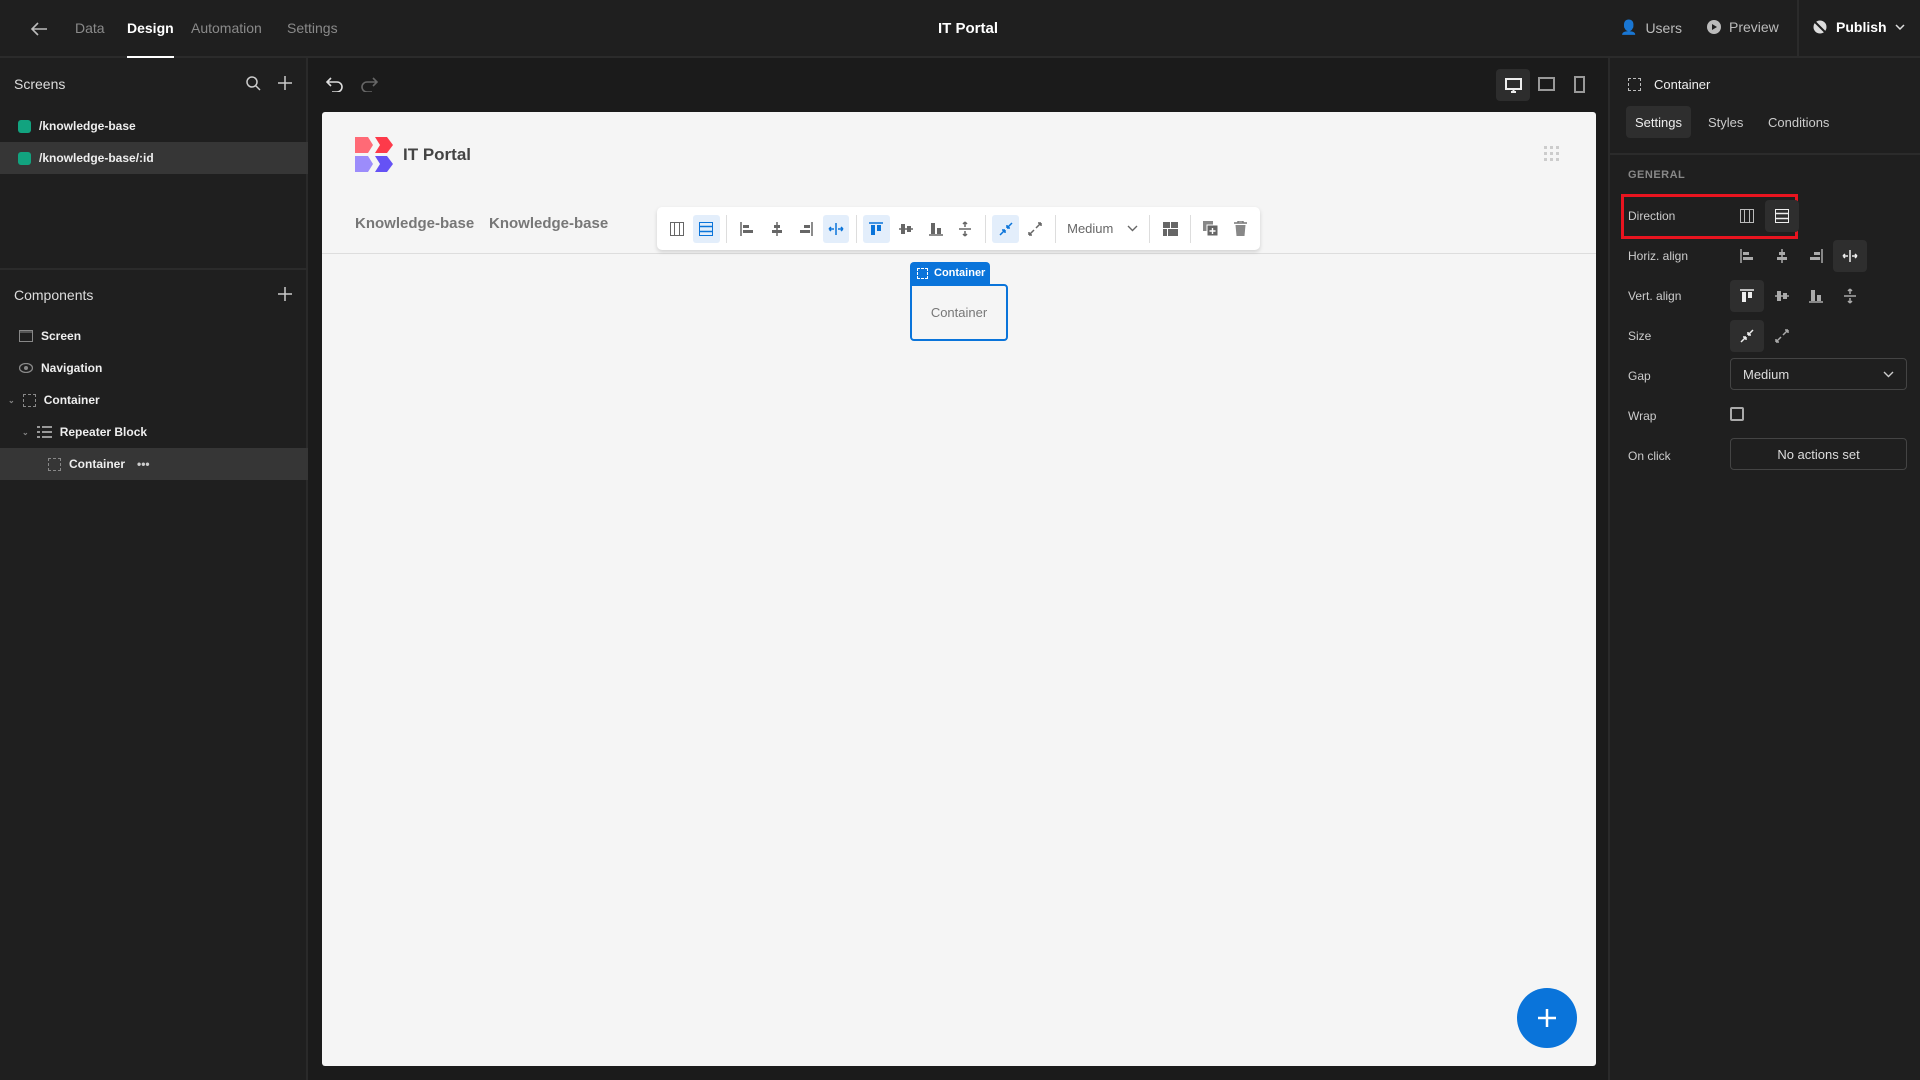  Describe the element at coordinates (11, 400) in the screenshot. I see `chevron-down-icon: ⌄` at that location.